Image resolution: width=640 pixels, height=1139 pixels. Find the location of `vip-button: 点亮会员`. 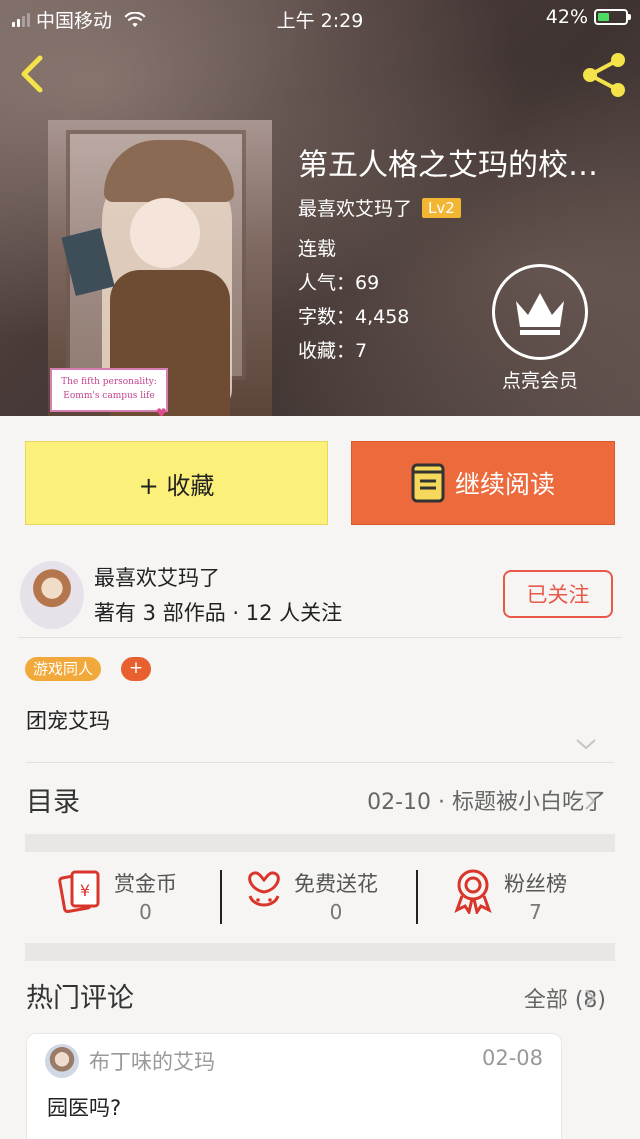

vip-button: 点亮会员 is located at coordinates (540, 328).